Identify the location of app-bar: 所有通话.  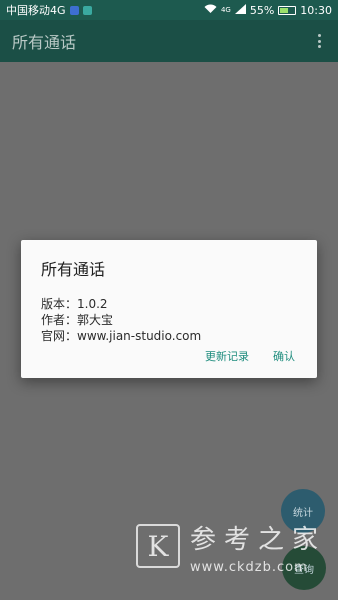
(169, 41).